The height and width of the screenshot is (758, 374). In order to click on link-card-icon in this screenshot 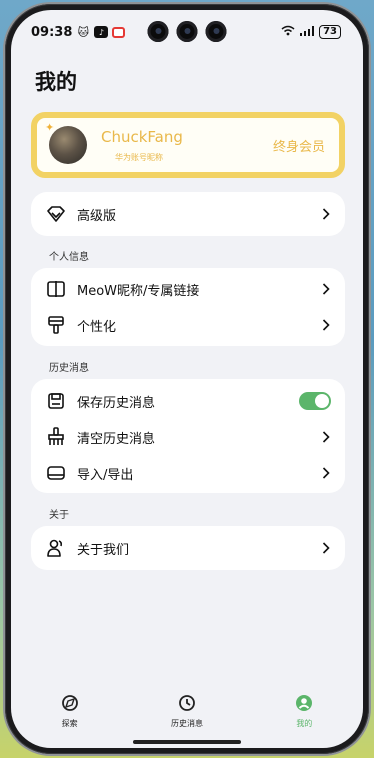, I will do `click(56, 289)`.